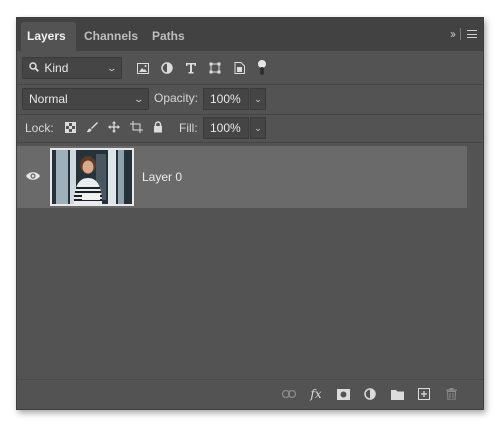  I want to click on lock-image-pixels-icon, so click(92, 127).